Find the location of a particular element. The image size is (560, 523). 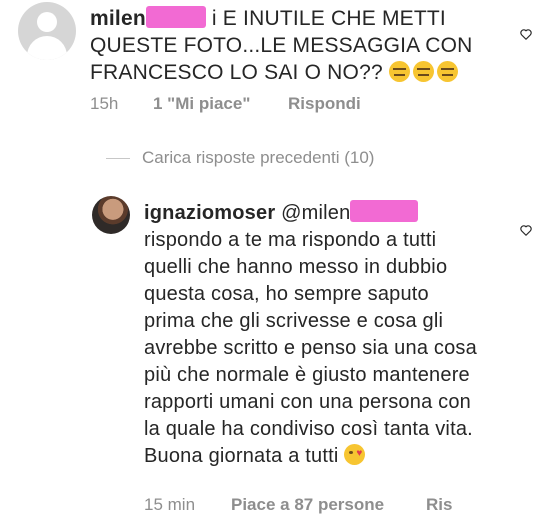

divider-line is located at coordinates (118, 158).